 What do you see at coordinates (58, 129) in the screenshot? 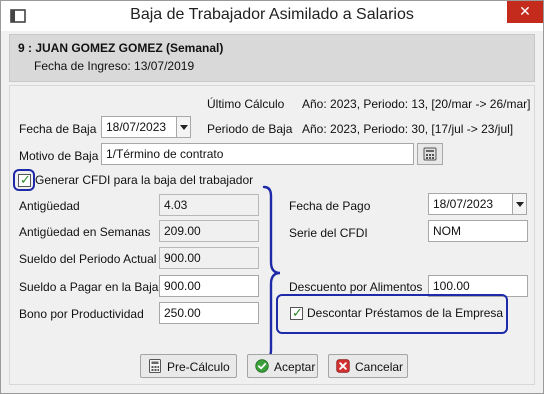
I see `fecha-baja-label: Fecha de Baja` at bounding box center [58, 129].